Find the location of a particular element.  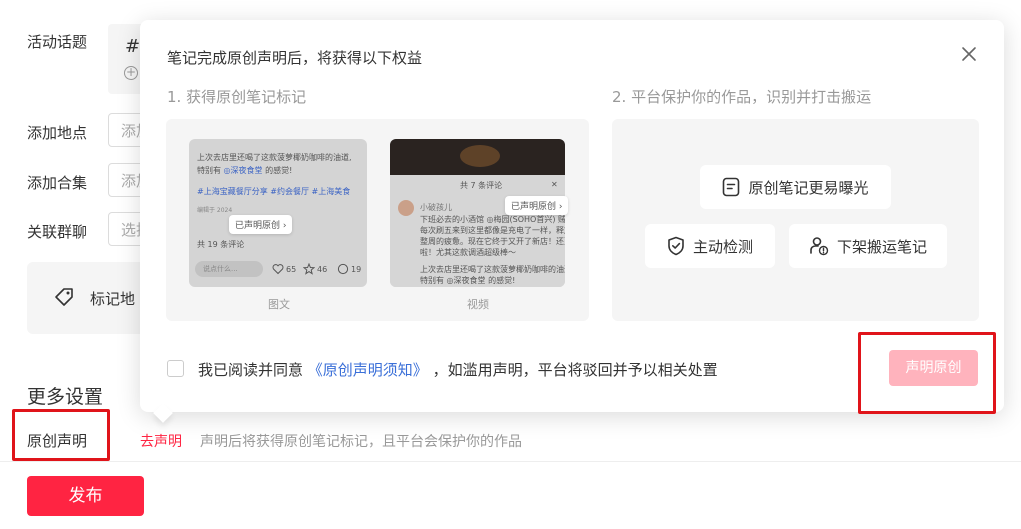

star-icon is located at coordinates (309, 269).